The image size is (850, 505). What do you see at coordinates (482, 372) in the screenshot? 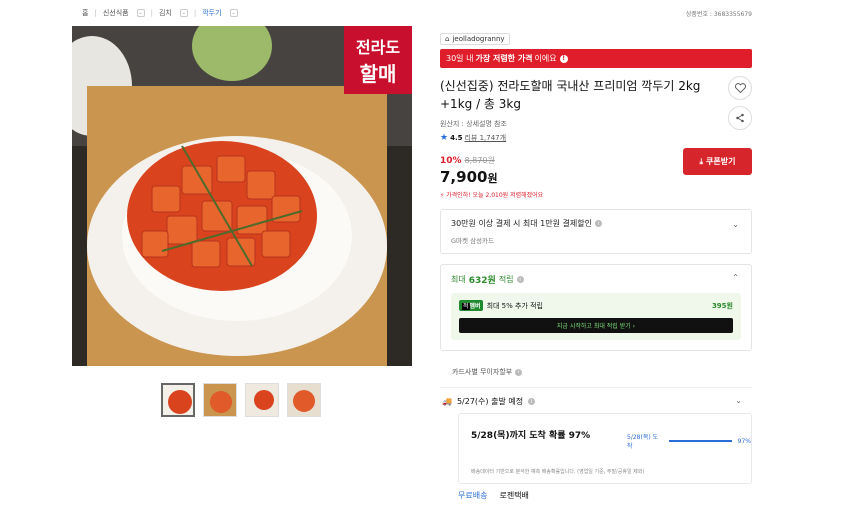
I see `installment-text: 카드사별 무이자할부` at bounding box center [482, 372].